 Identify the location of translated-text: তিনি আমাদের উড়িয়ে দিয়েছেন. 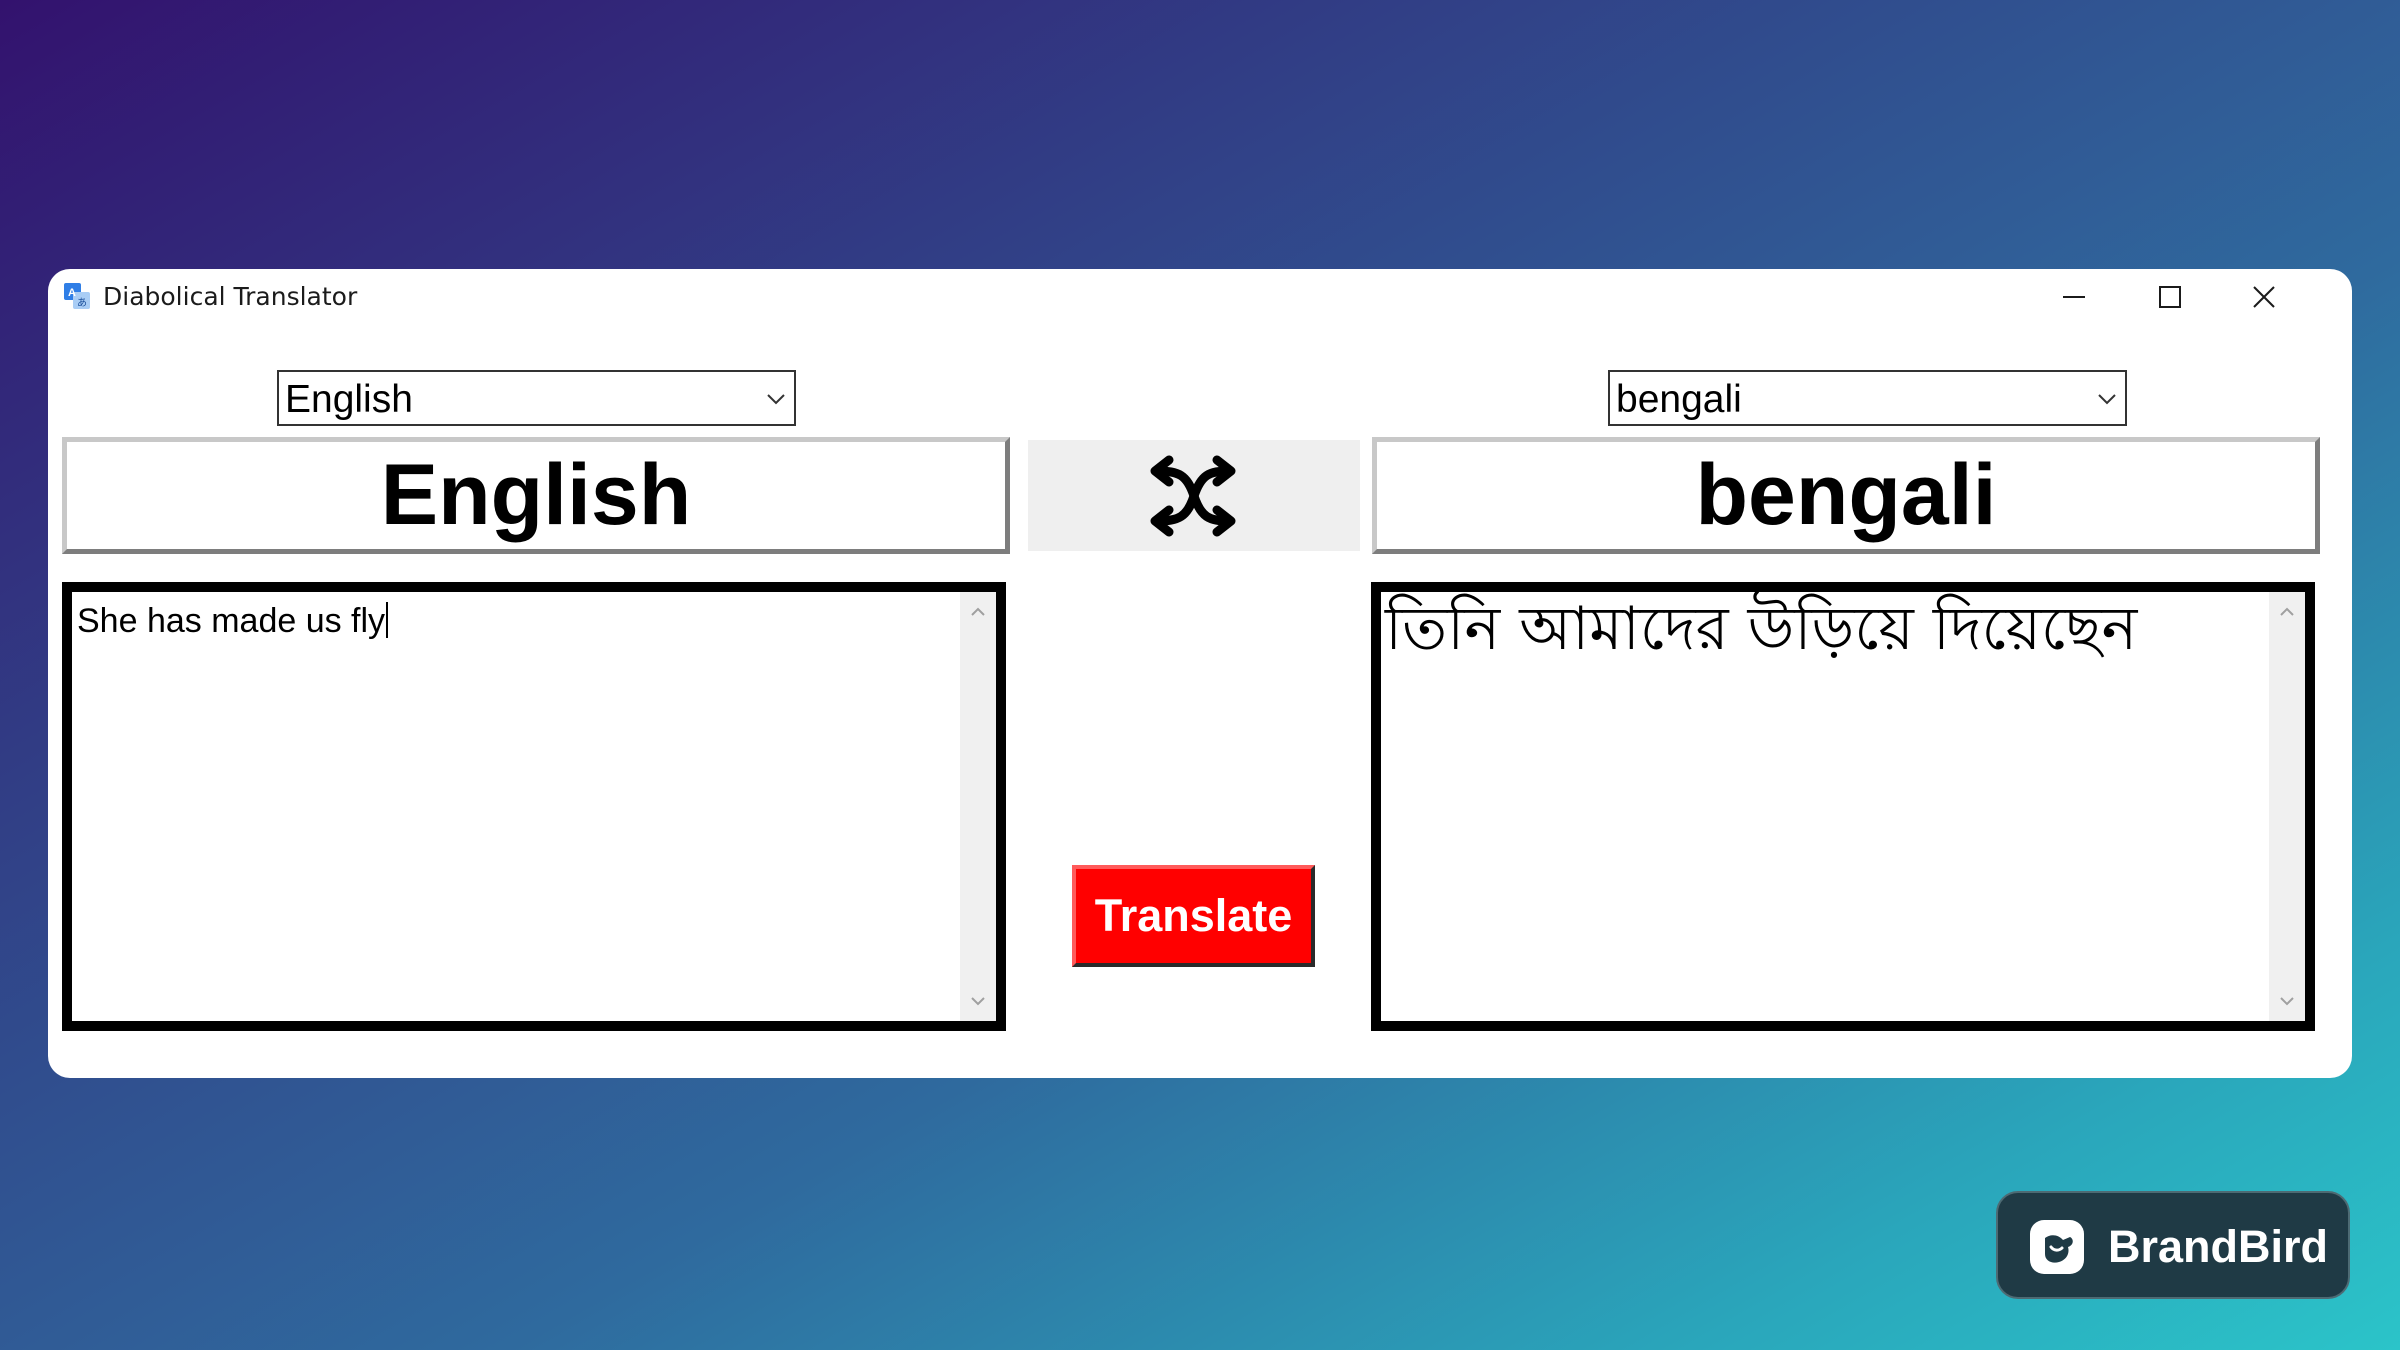
(1761, 629).